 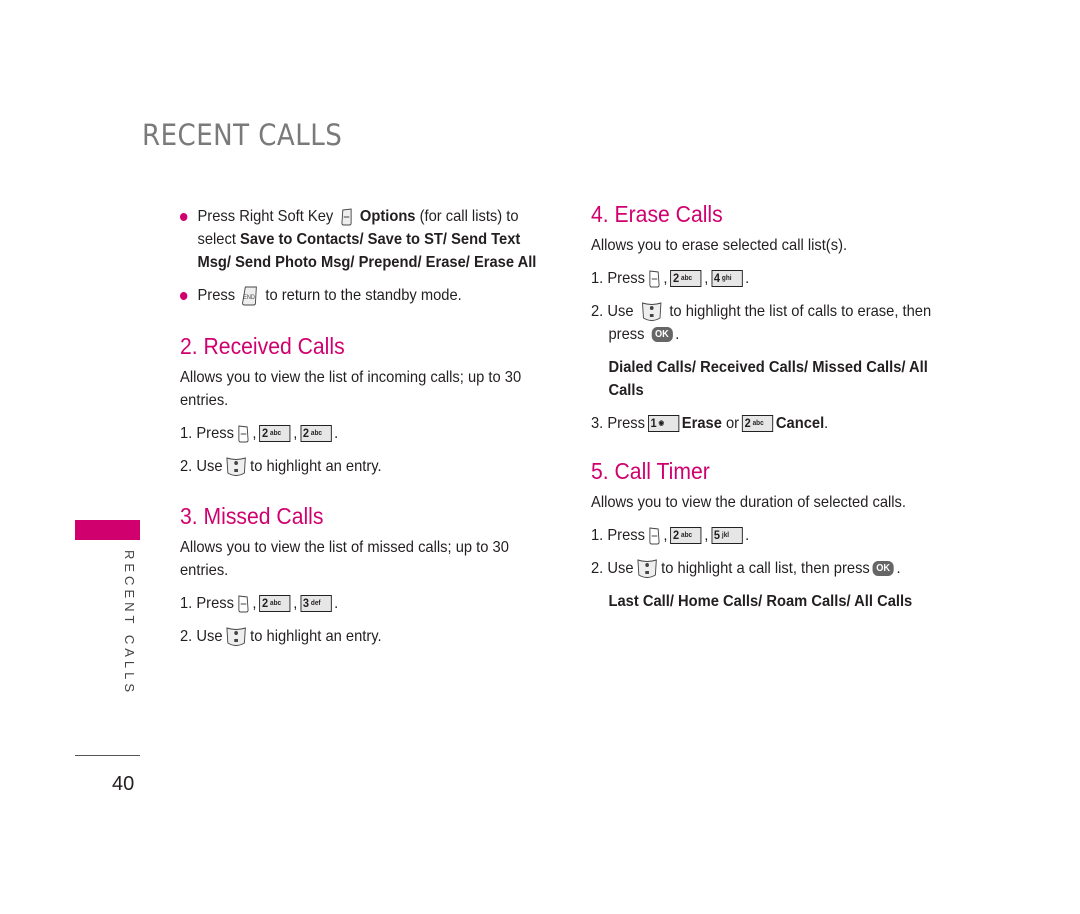 What do you see at coordinates (216, 239) in the screenshot?
I see `bullet-text: select` at bounding box center [216, 239].